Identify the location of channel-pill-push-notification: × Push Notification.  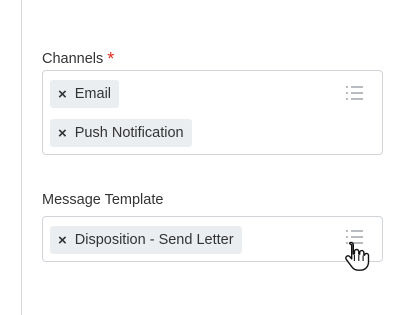
(121, 133).